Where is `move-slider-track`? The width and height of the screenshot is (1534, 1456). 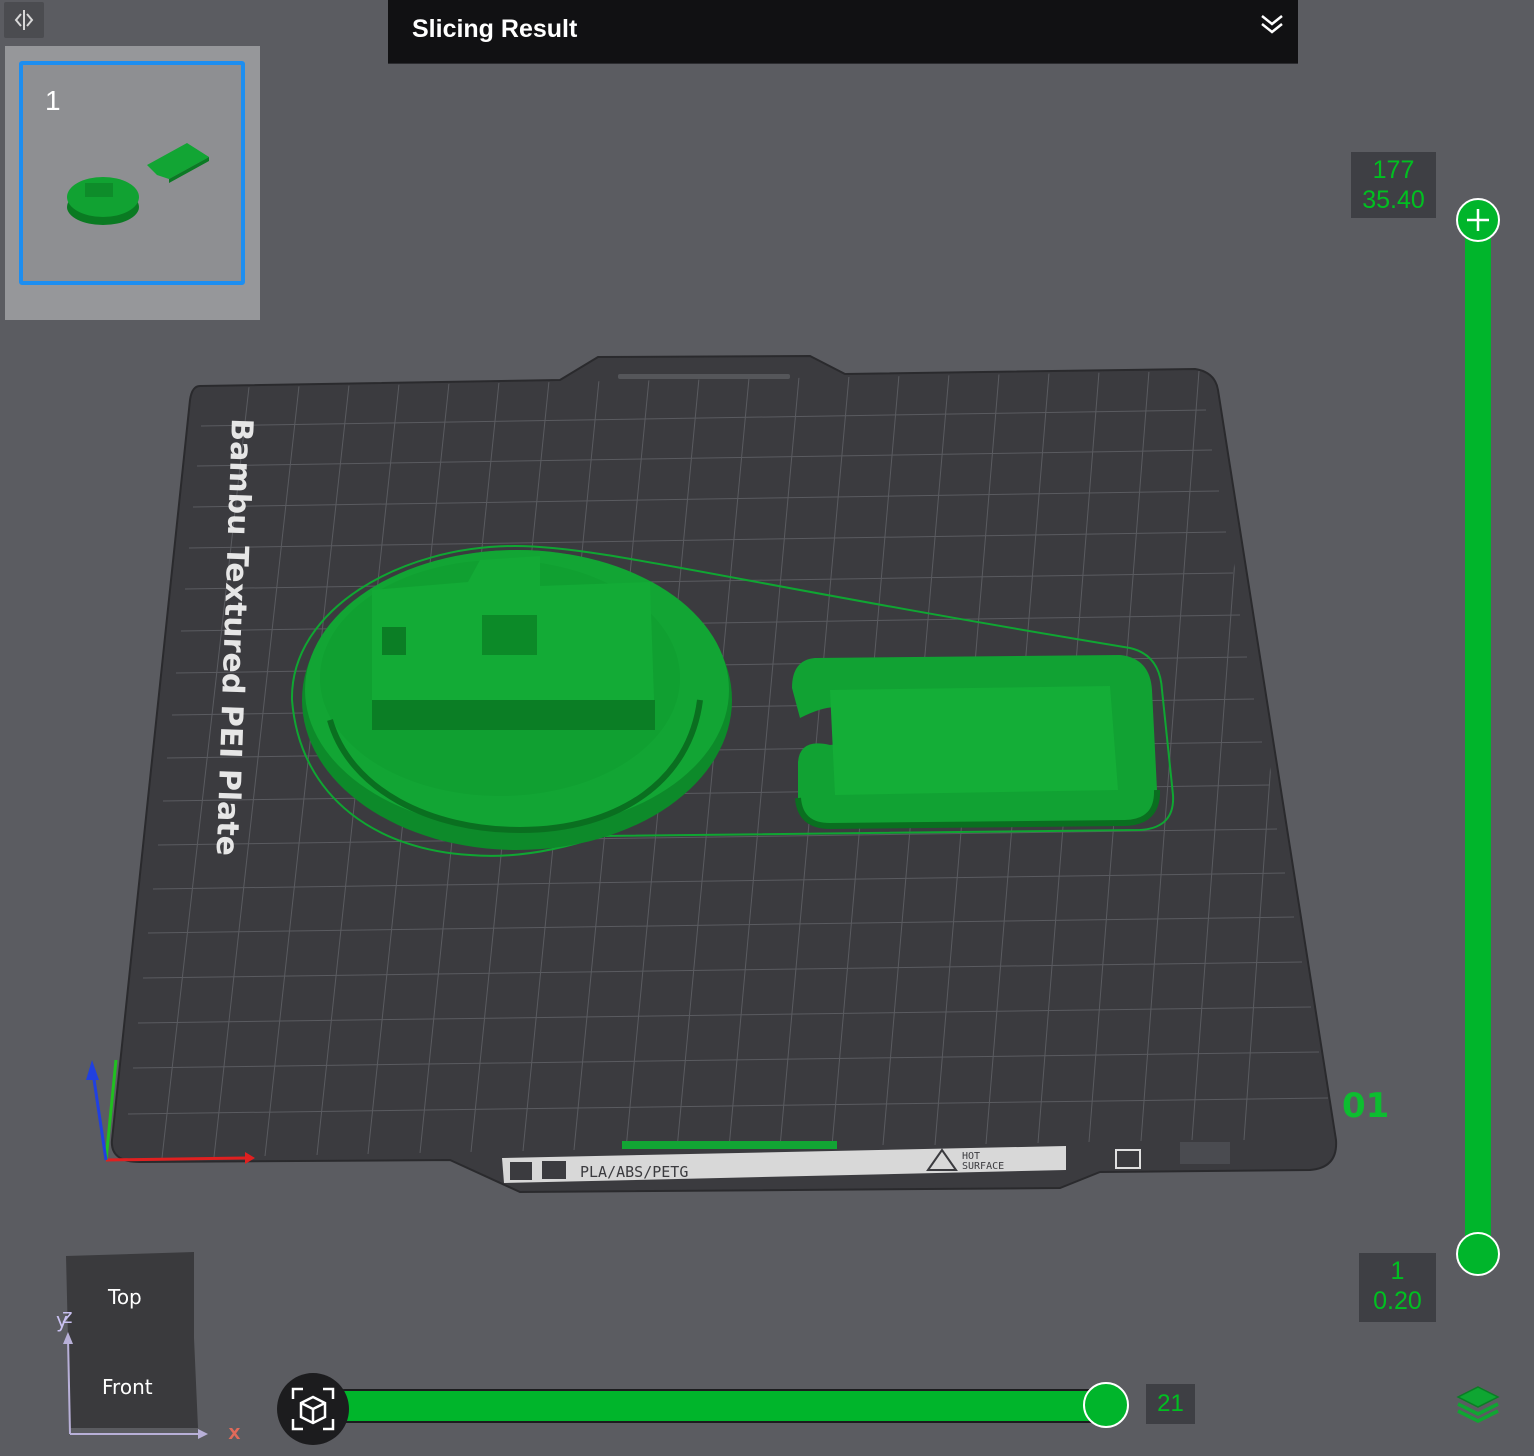 move-slider-track is located at coordinates (721, 1406).